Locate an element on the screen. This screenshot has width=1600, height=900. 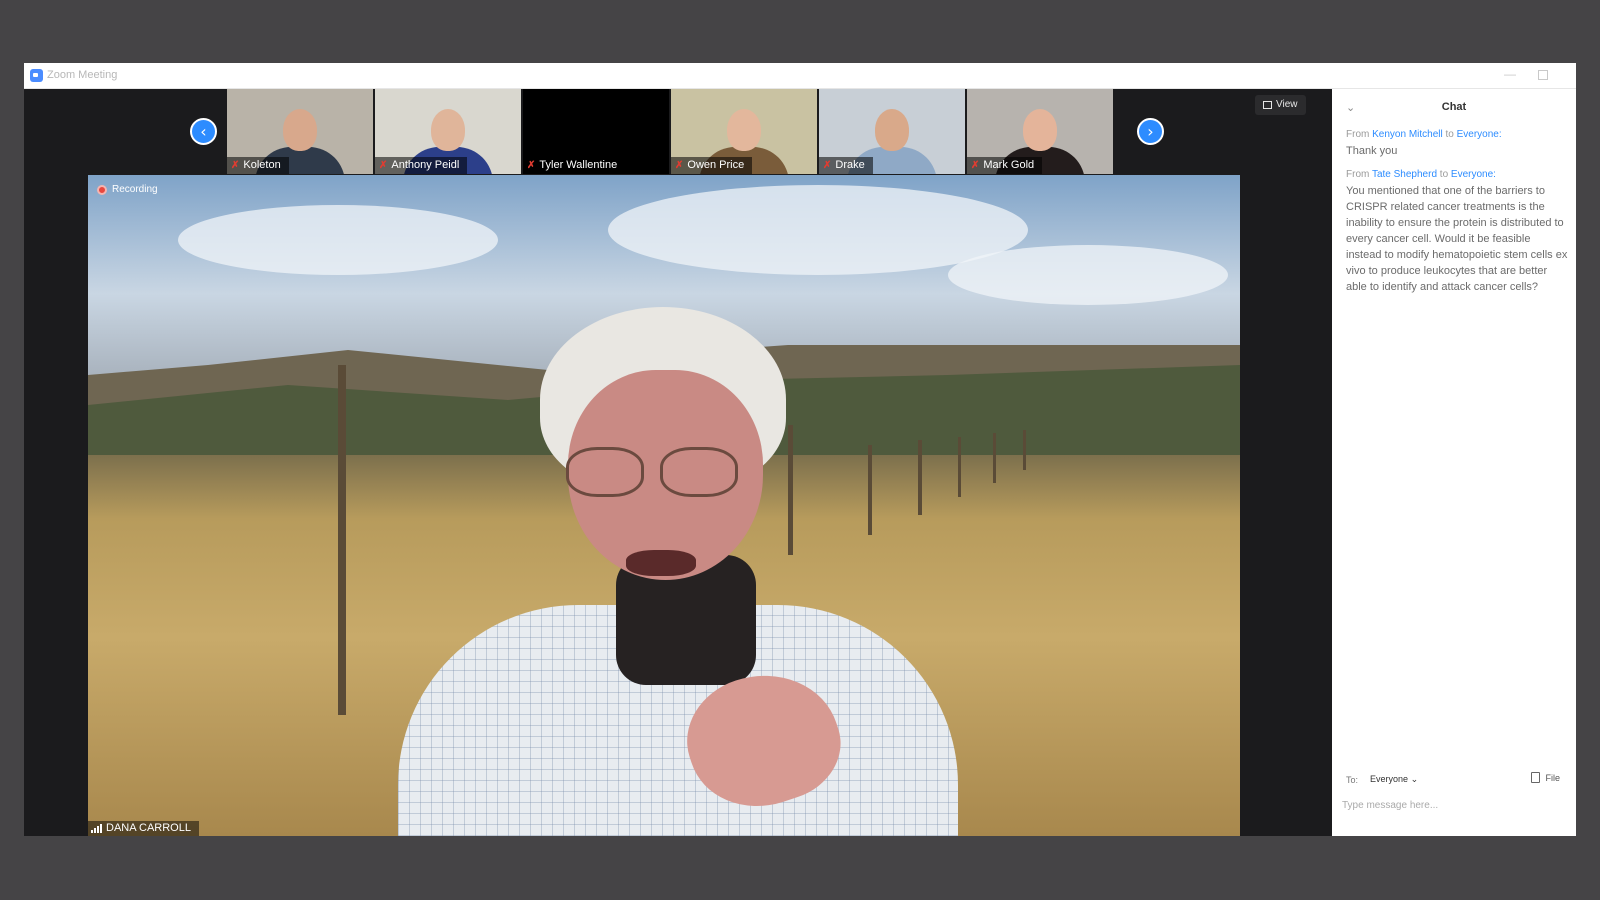
minimize-icon: — is located at coordinates (1510, 74).